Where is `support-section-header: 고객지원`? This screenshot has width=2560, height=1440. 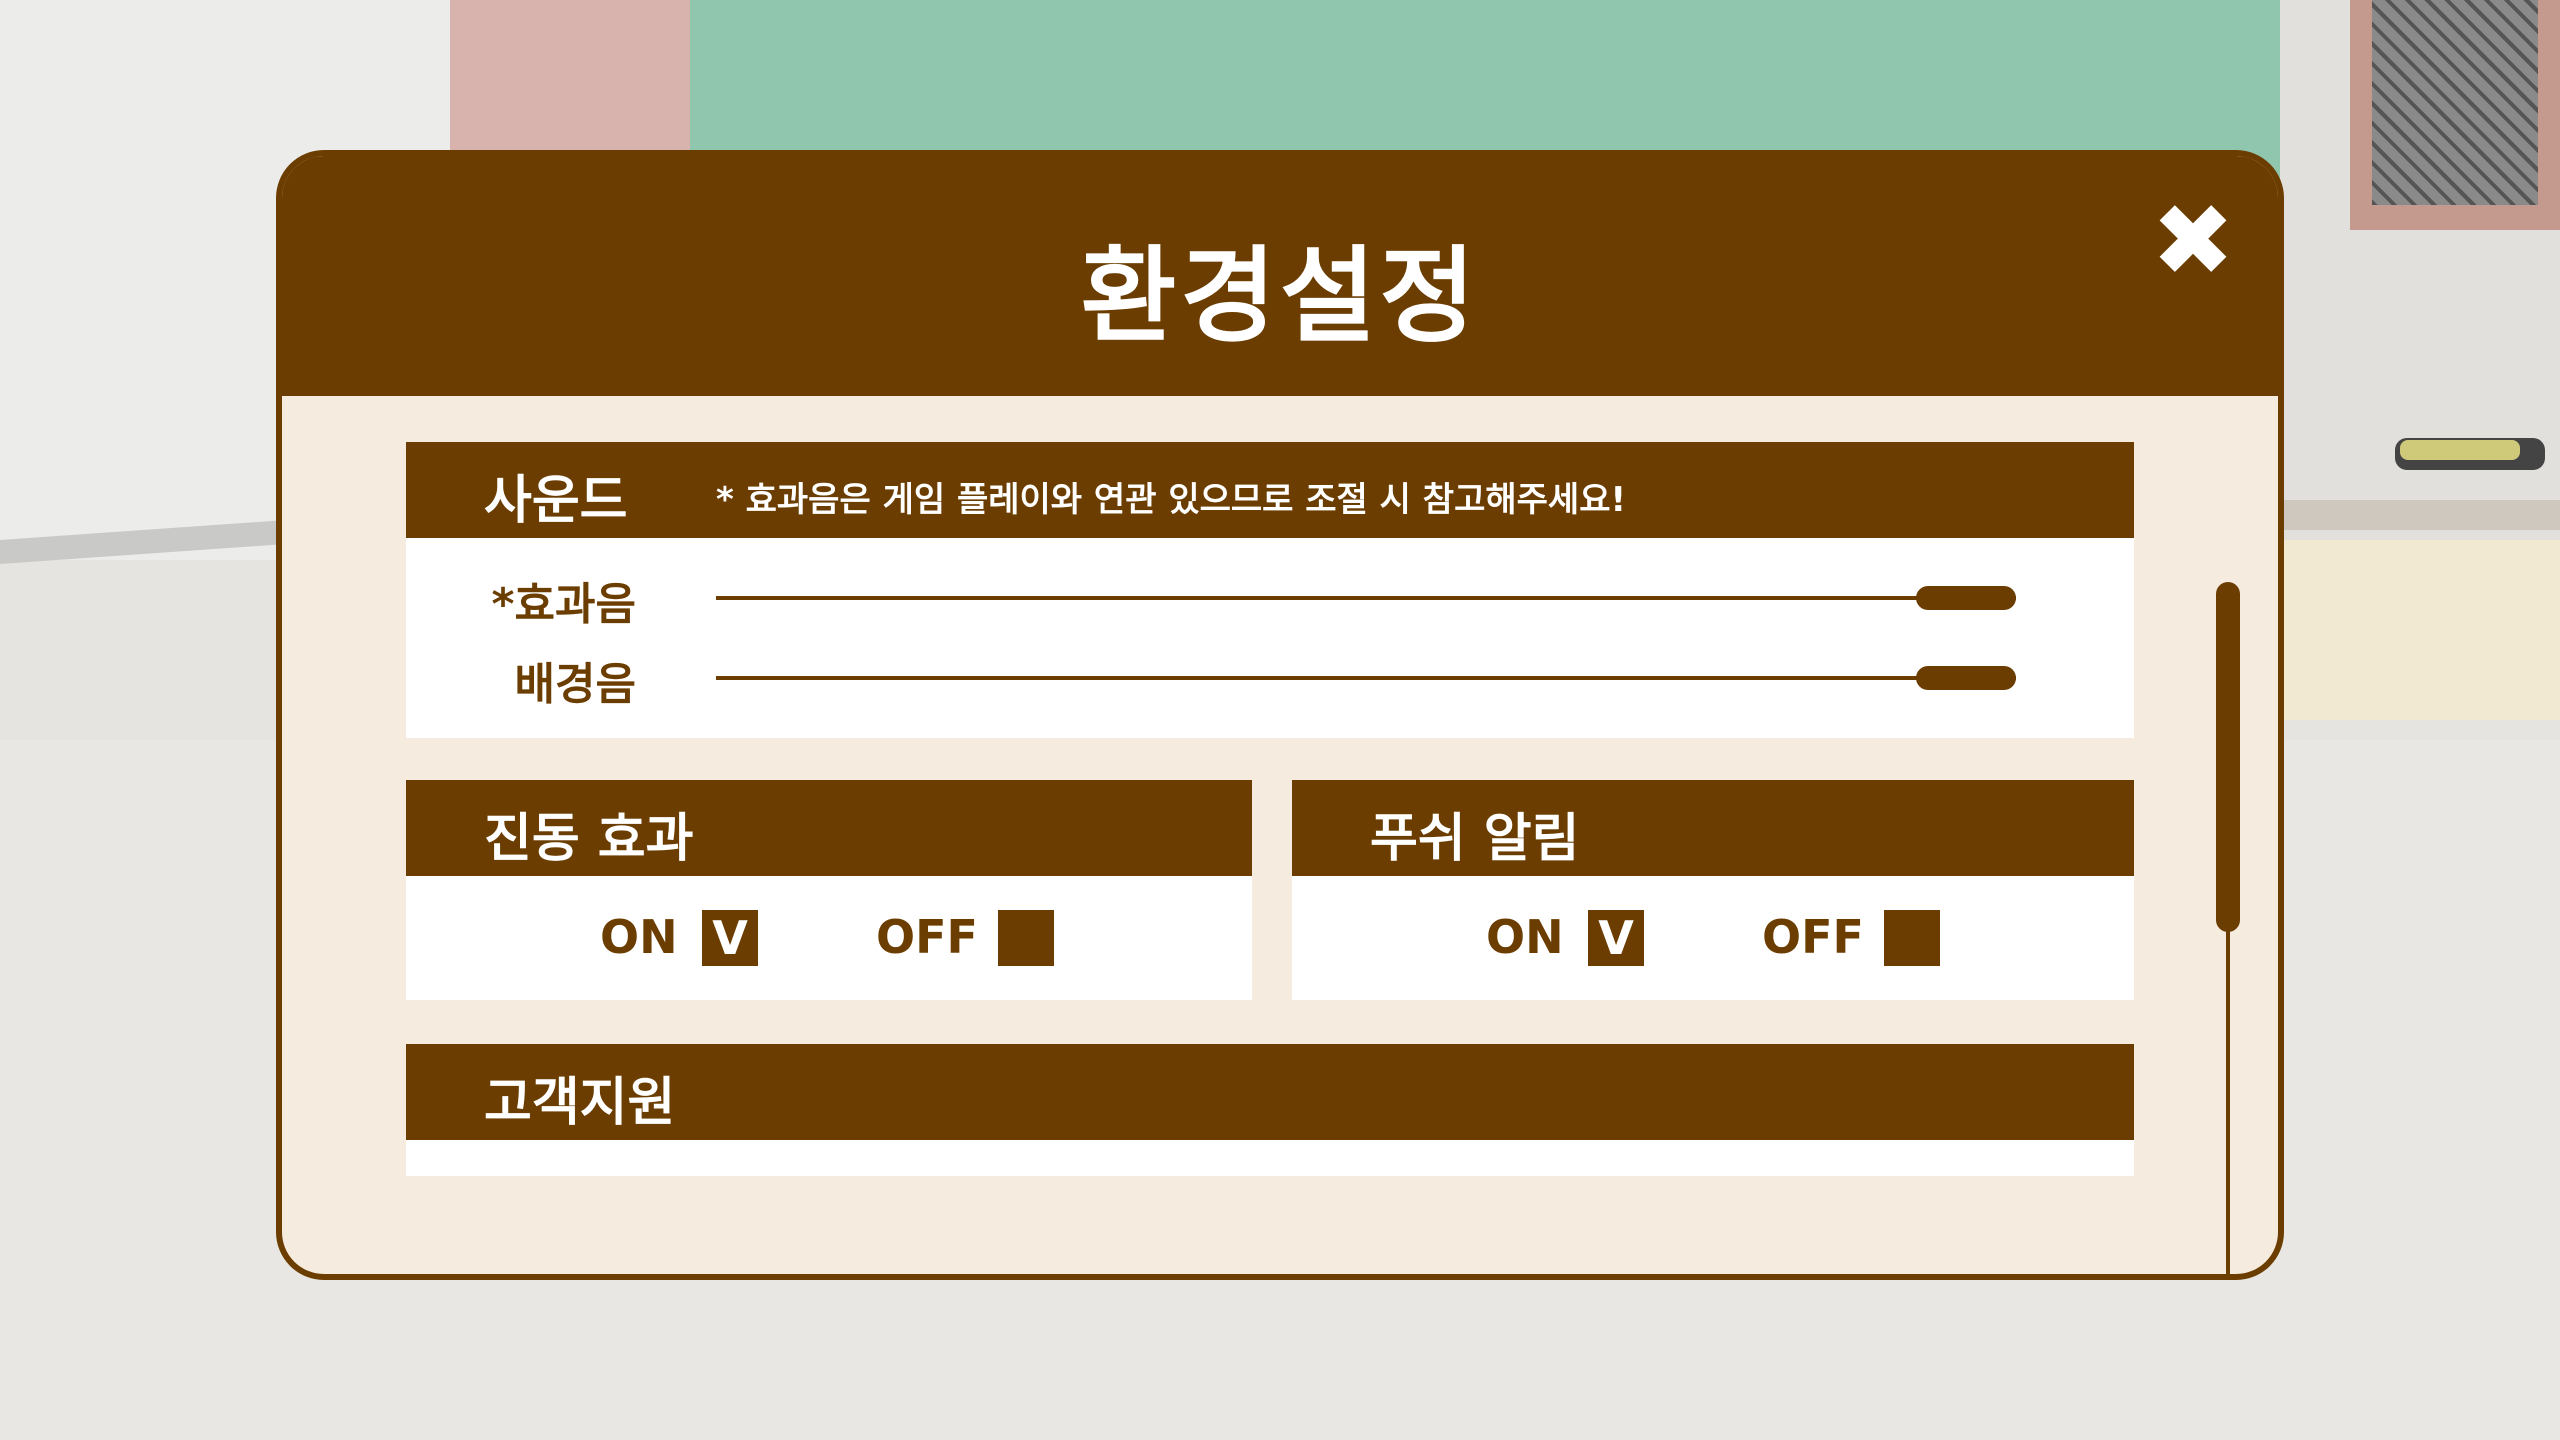
support-section-header: 고객지원 is located at coordinates (1270, 1092).